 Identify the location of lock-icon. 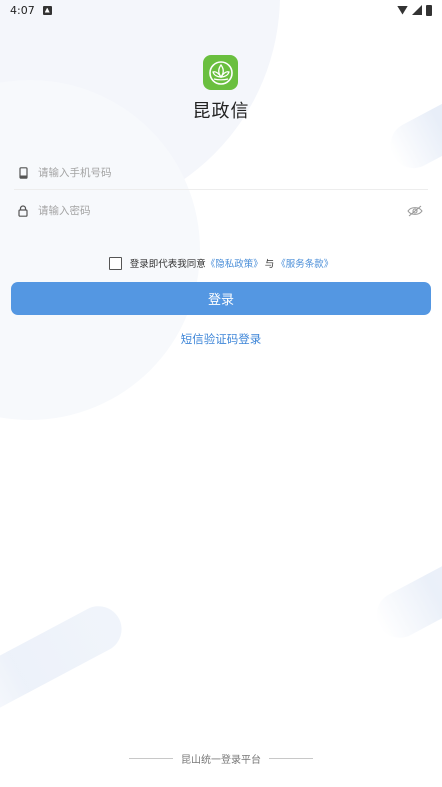
(23, 211).